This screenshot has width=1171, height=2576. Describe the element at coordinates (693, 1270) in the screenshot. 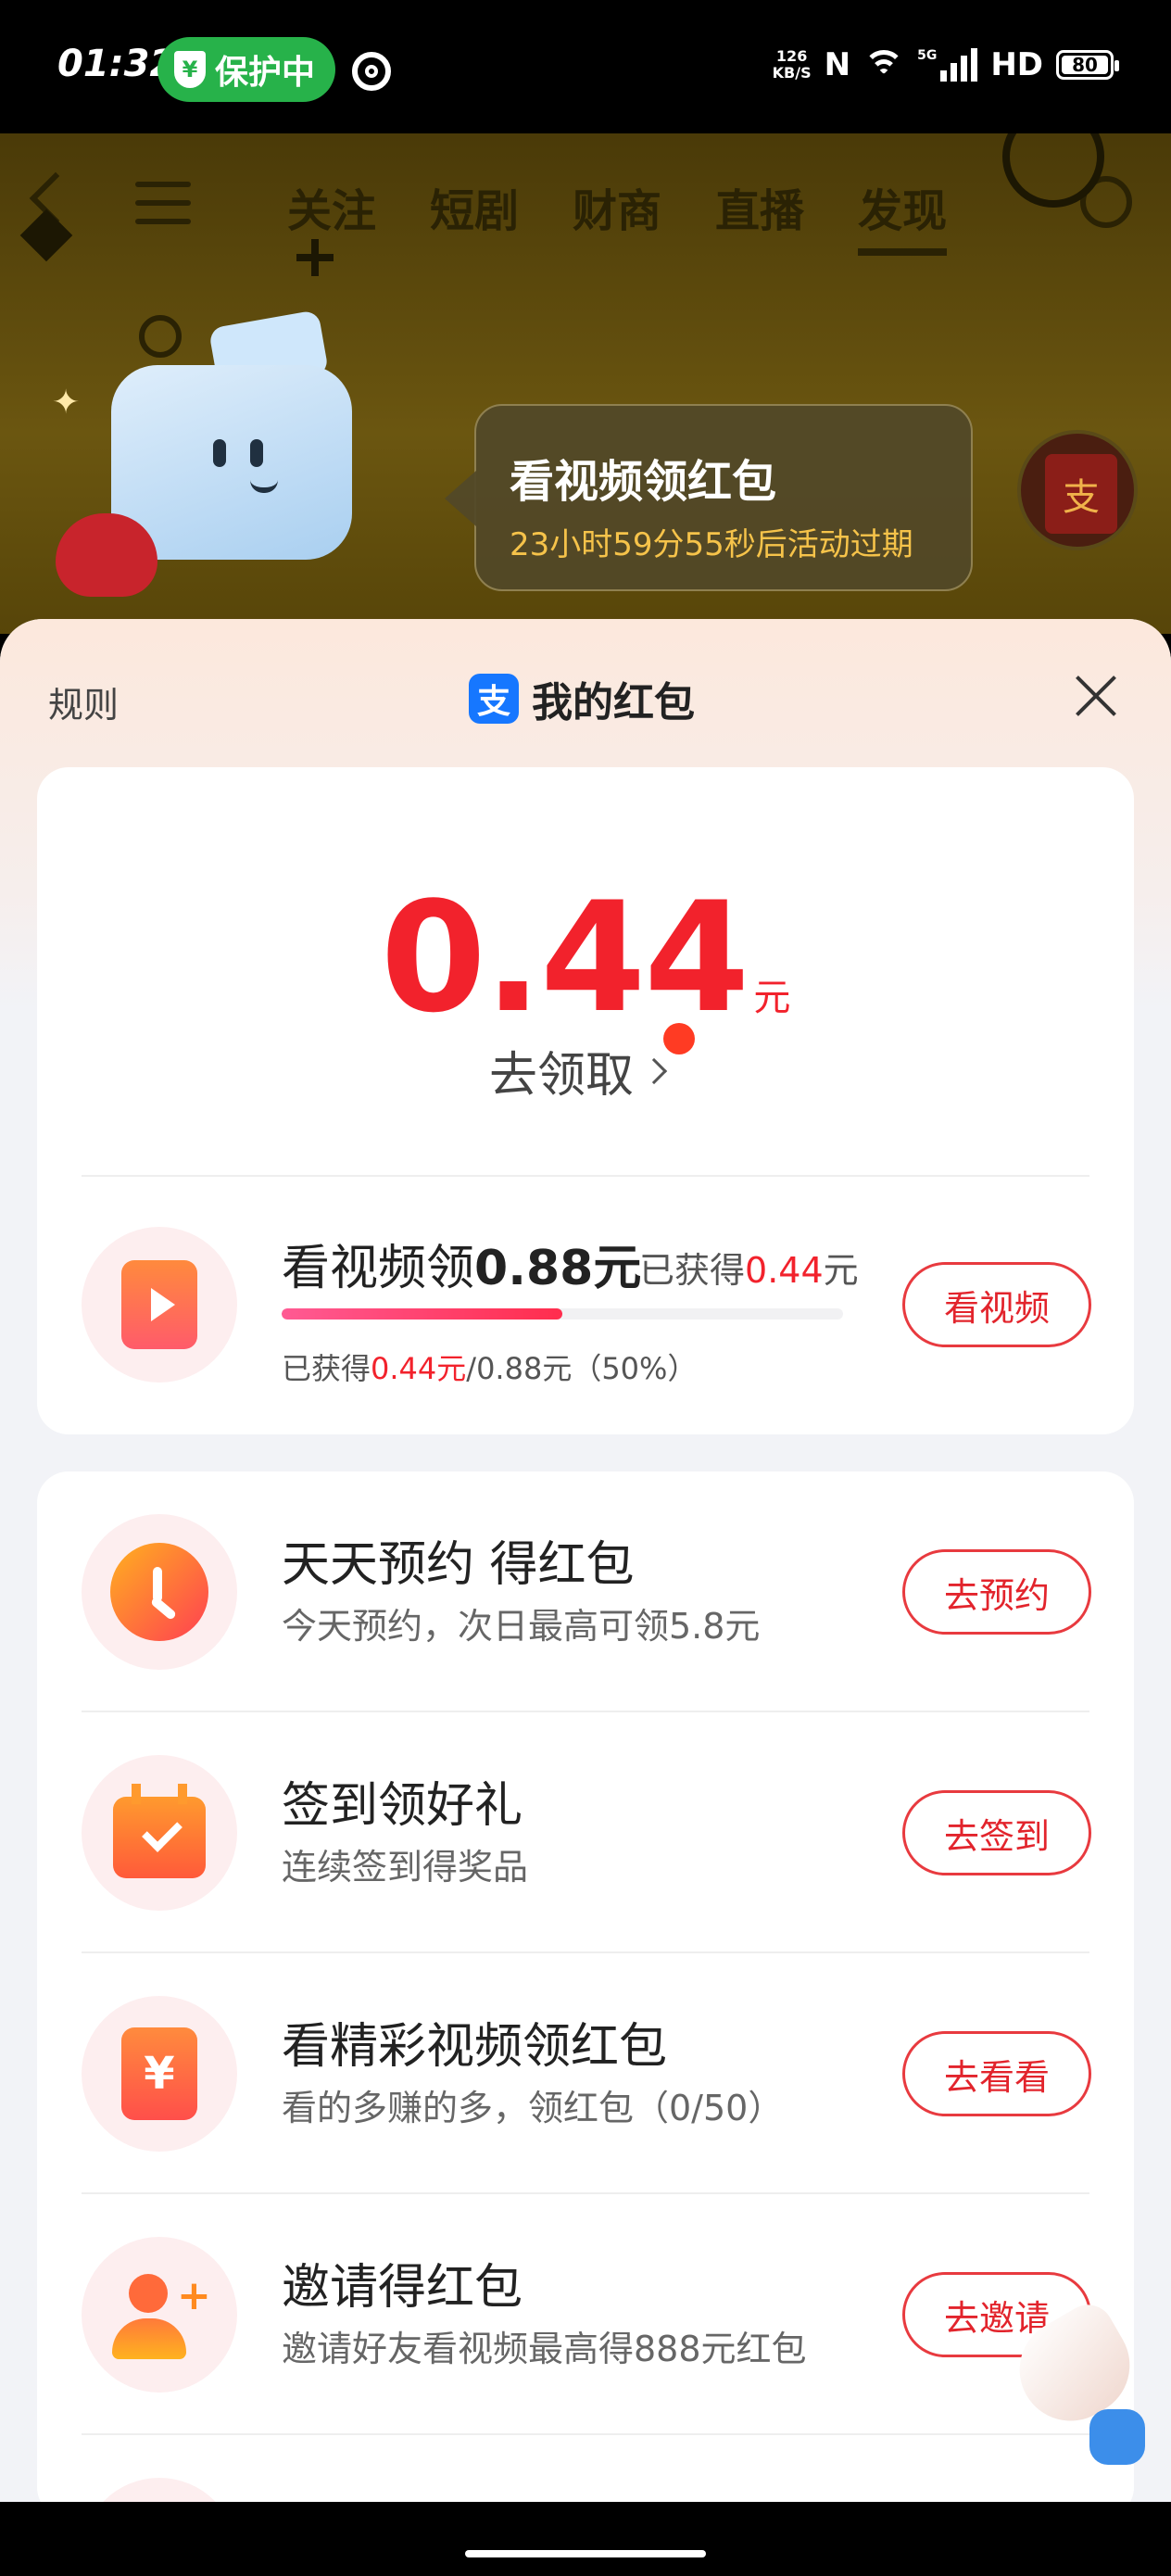

I see `video-earned-label: 已获得` at that location.